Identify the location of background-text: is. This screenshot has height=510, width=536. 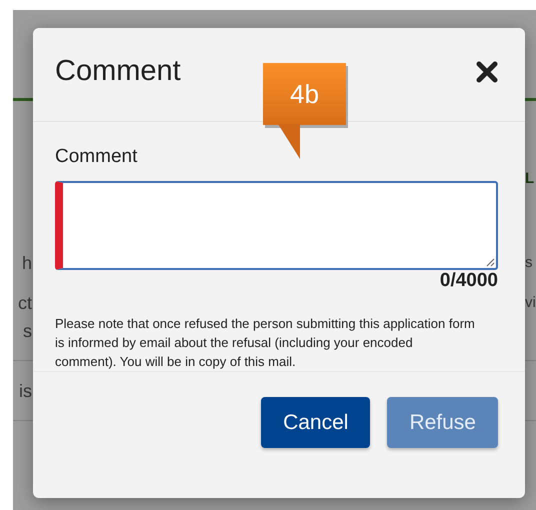
(25, 391).